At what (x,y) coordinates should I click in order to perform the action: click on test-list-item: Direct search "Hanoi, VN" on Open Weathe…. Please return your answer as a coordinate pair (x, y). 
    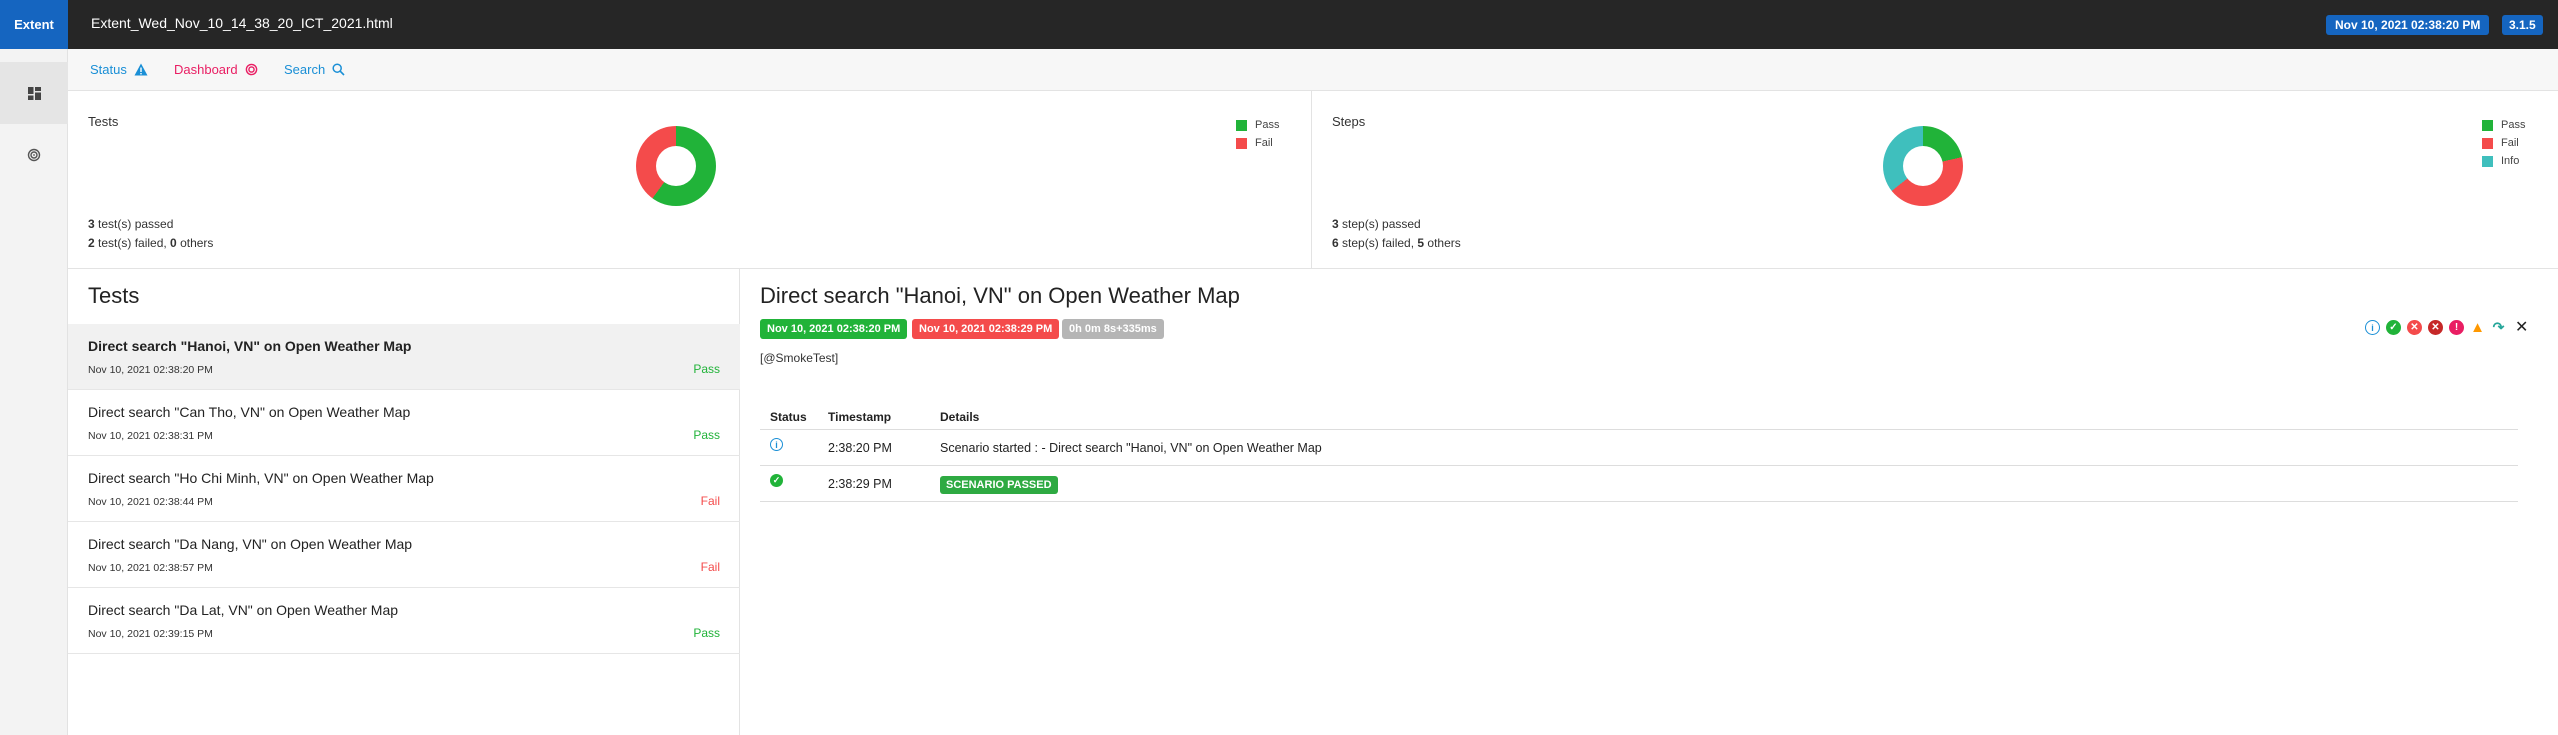
    Looking at the image, I should click on (404, 357).